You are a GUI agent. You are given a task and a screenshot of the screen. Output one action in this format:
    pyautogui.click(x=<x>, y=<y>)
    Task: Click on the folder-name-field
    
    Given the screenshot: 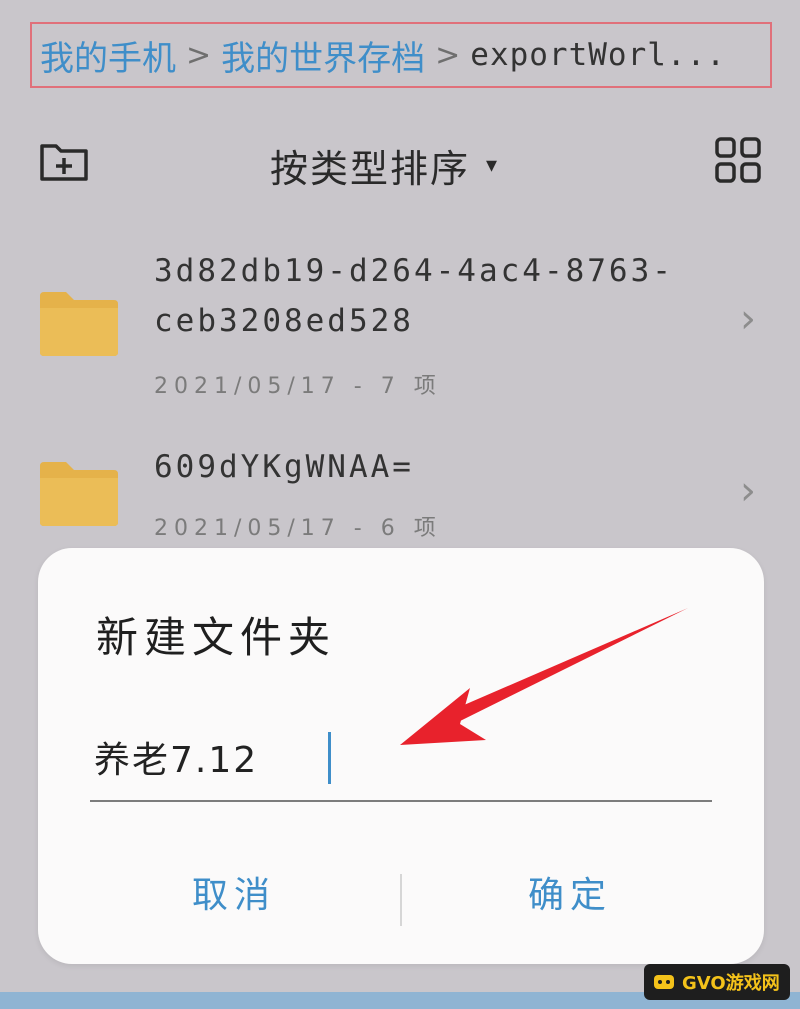 What is the action you would take?
    pyautogui.click(x=401, y=761)
    